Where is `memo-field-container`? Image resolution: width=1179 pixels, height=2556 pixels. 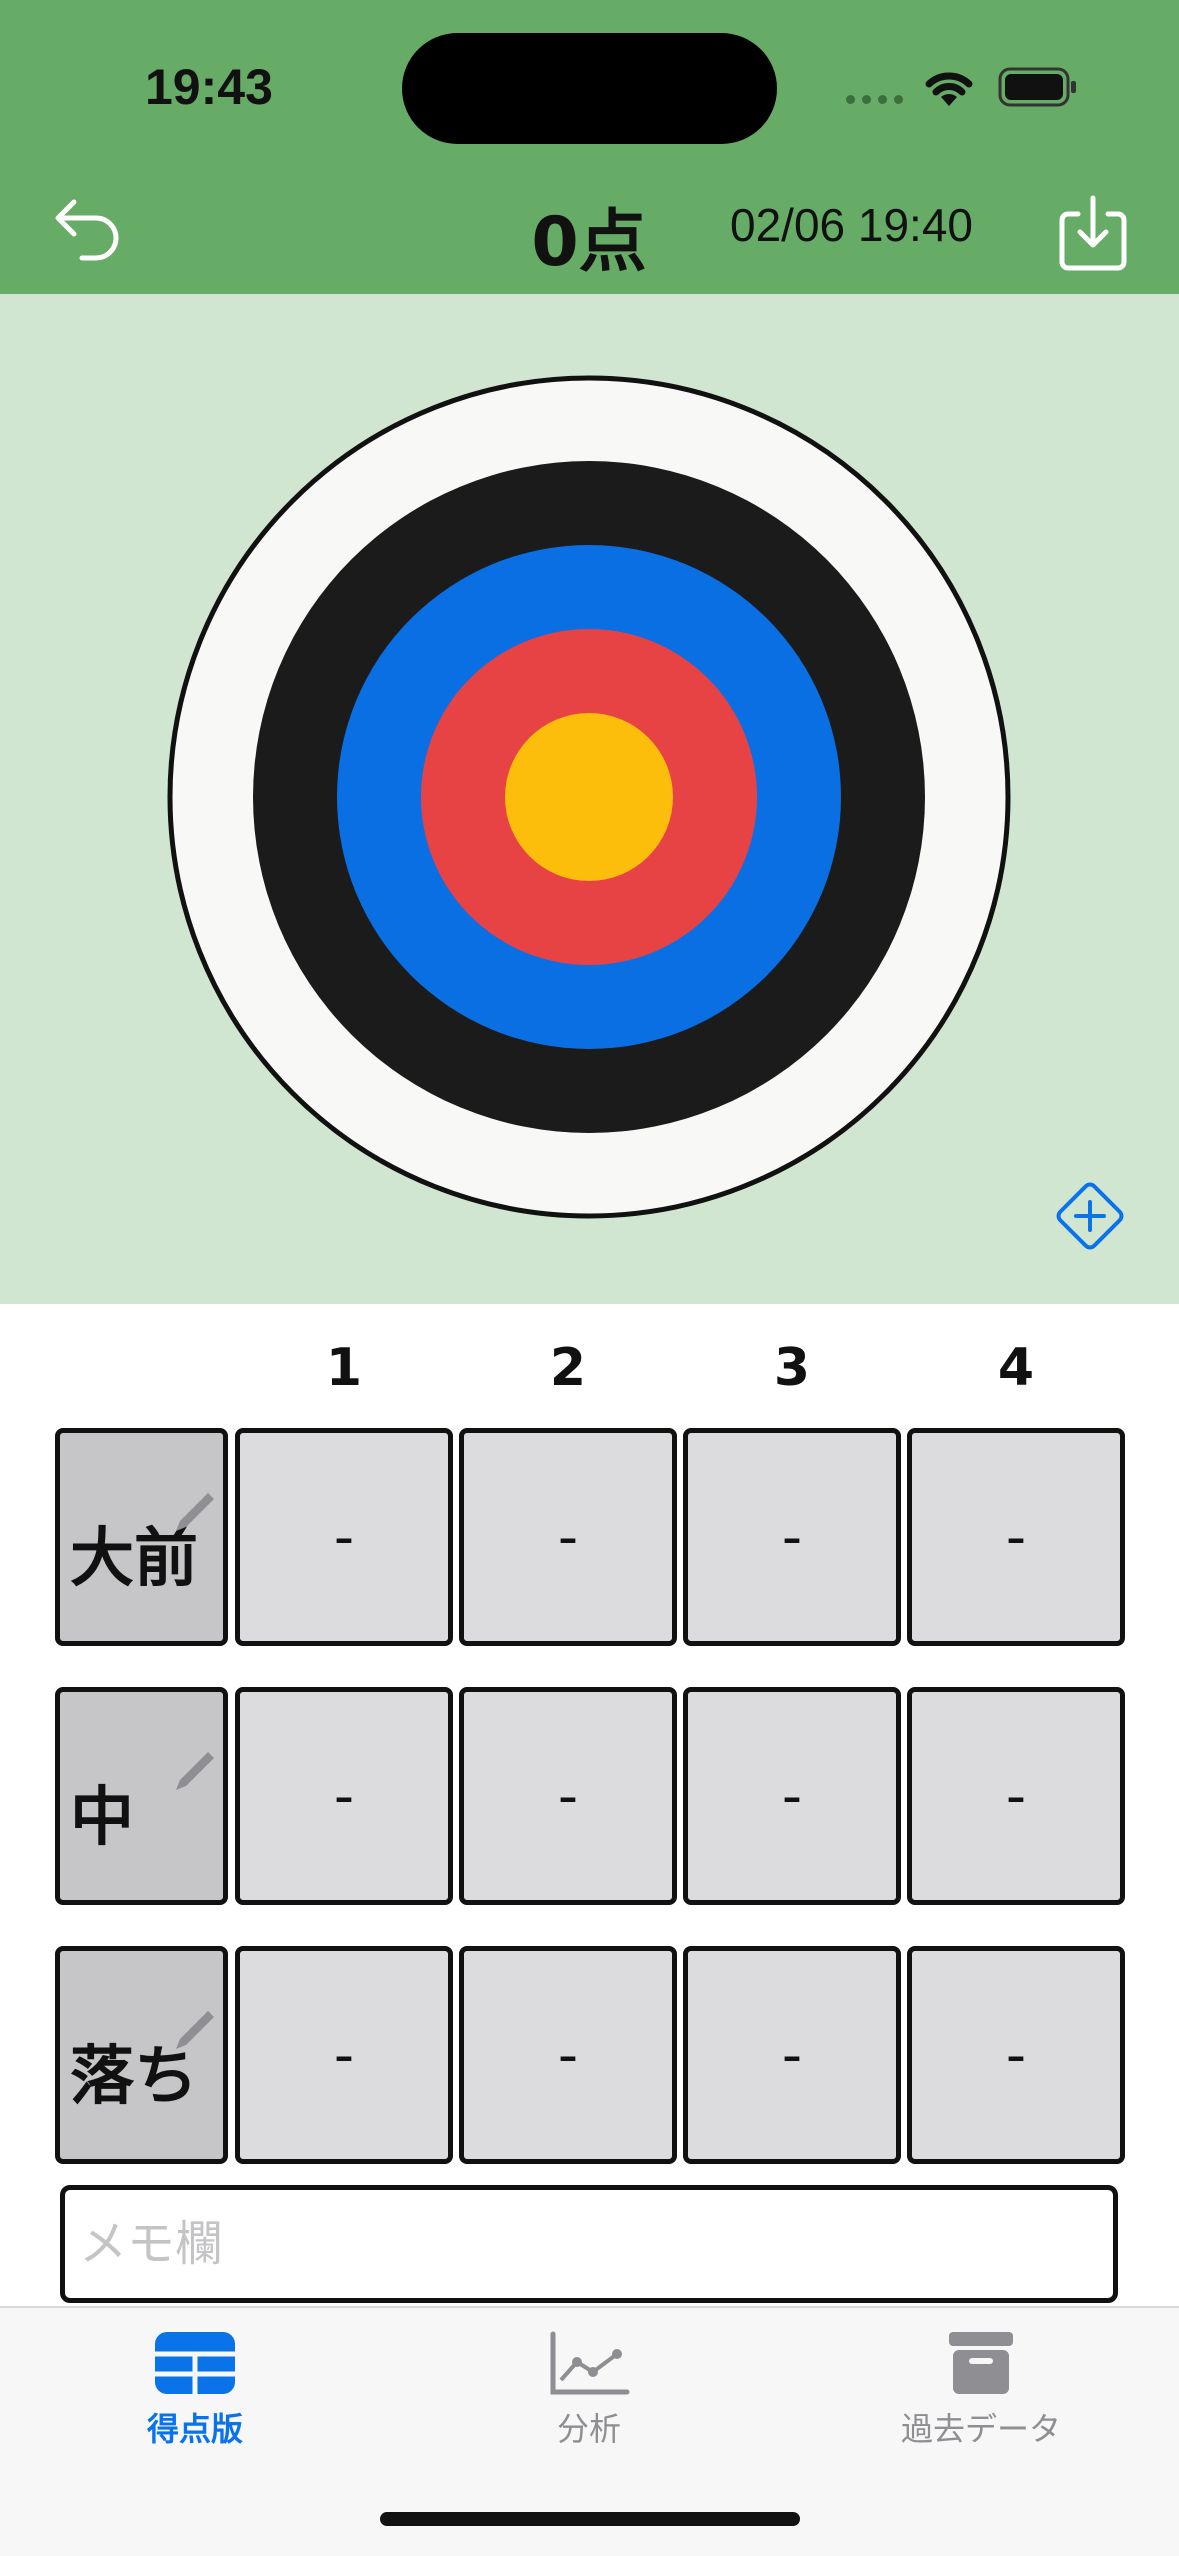
memo-field-container is located at coordinates (589, 2244).